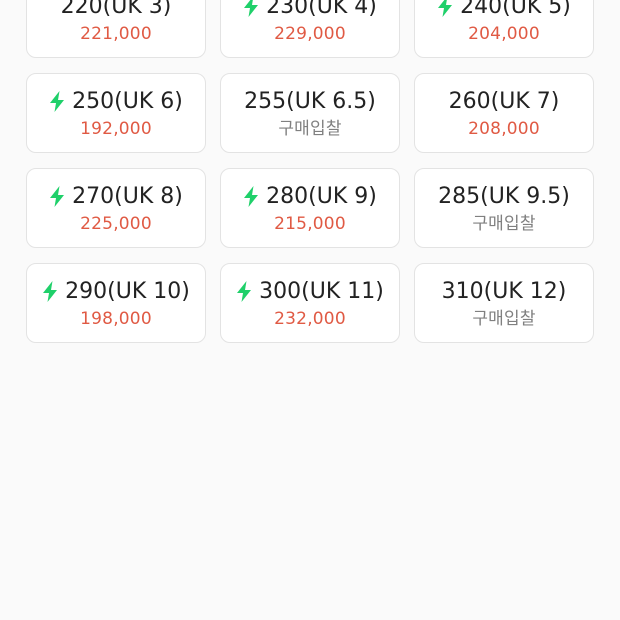 Image resolution: width=620 pixels, height=620 pixels. I want to click on size-option-220: 220(UK 3) 221,000, so click(116, 29).